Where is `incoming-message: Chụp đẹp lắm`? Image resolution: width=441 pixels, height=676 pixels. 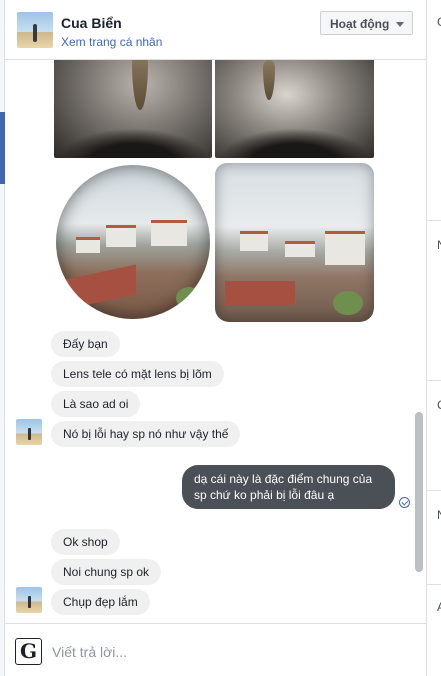 incoming-message: Chụp đẹp lắm is located at coordinates (100, 602).